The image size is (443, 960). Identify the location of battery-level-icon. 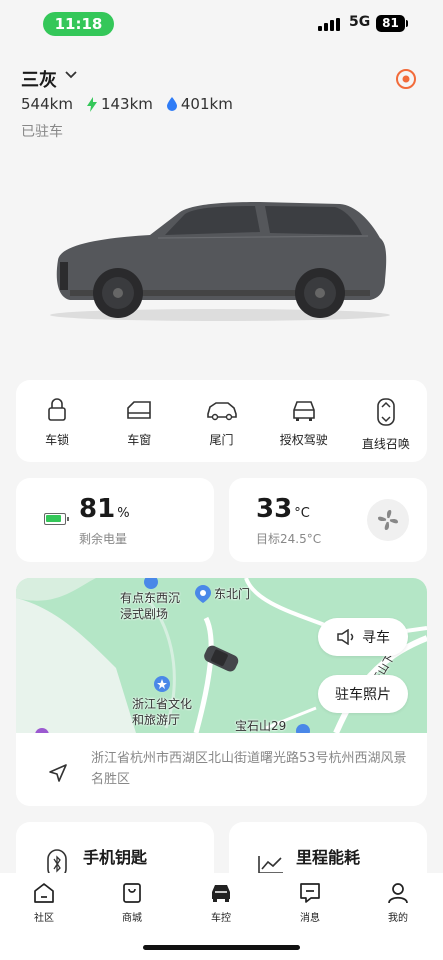
(56, 519).